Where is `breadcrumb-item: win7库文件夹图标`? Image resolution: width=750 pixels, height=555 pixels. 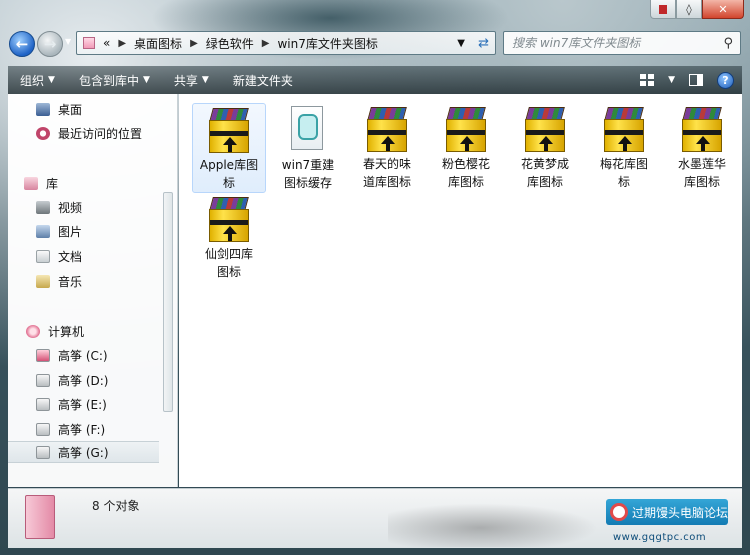
breadcrumb-item: win7库文件夹图标 is located at coordinates (327, 43).